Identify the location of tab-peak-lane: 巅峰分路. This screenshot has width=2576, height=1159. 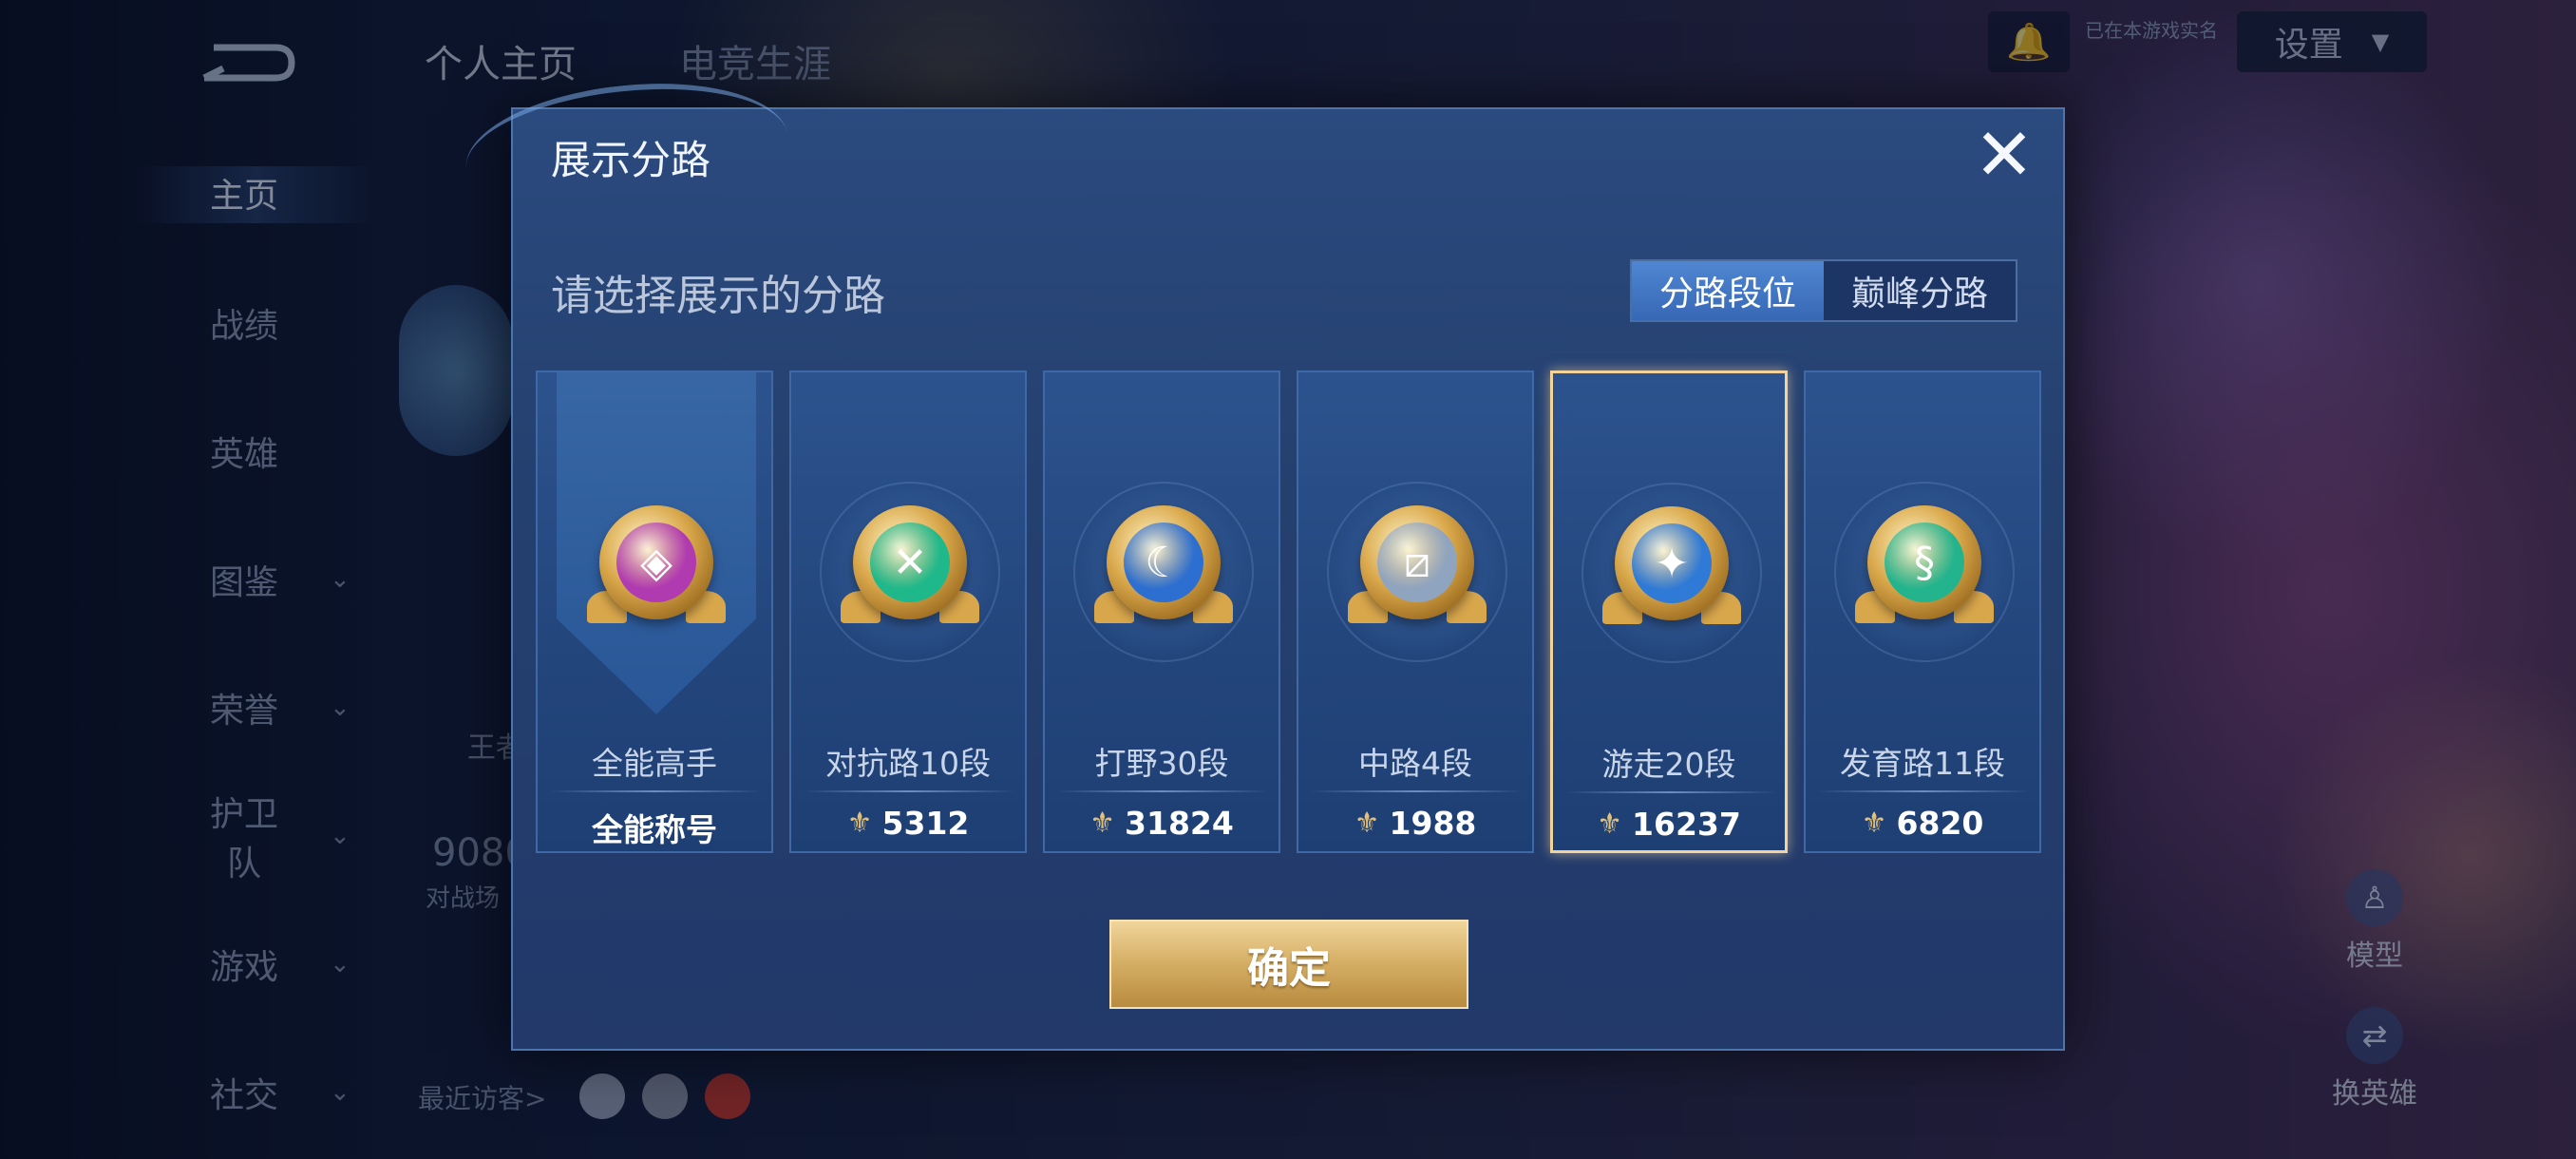
(1920, 290).